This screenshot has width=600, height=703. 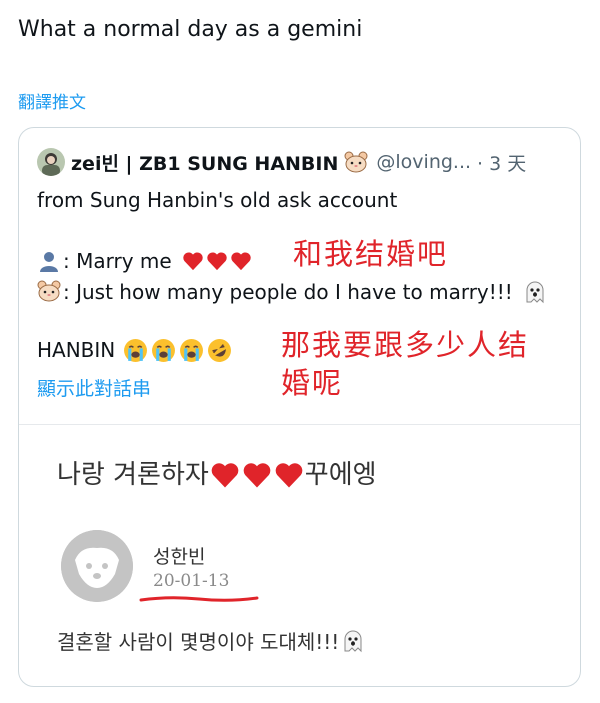 I want to click on annotation-how-many-line-2: 婚呢, so click(x=312, y=383).